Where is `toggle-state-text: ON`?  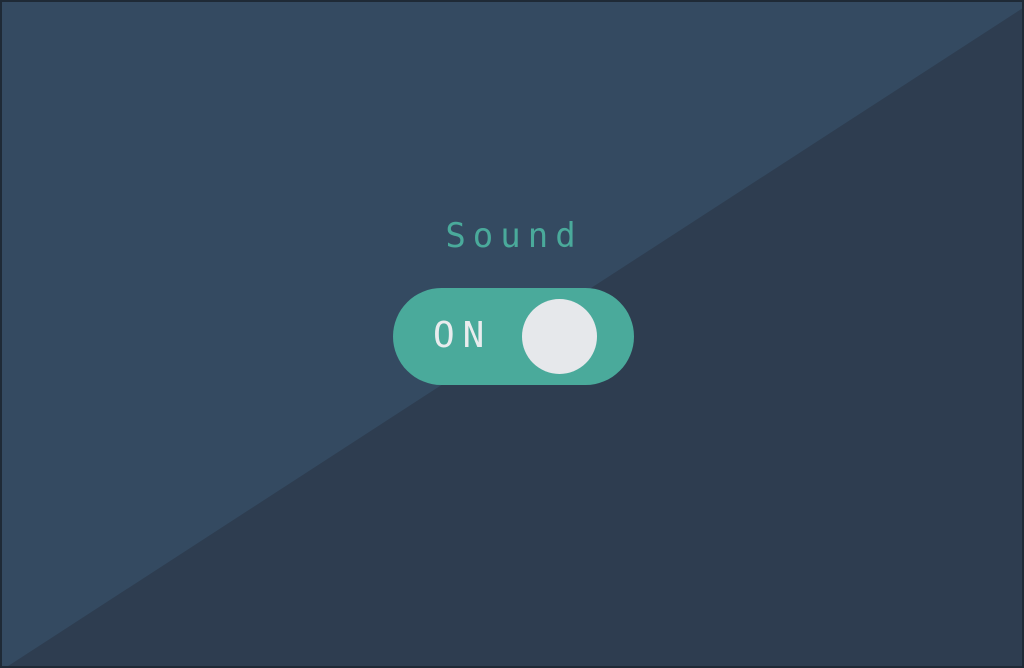 toggle-state-text: ON is located at coordinates (463, 335).